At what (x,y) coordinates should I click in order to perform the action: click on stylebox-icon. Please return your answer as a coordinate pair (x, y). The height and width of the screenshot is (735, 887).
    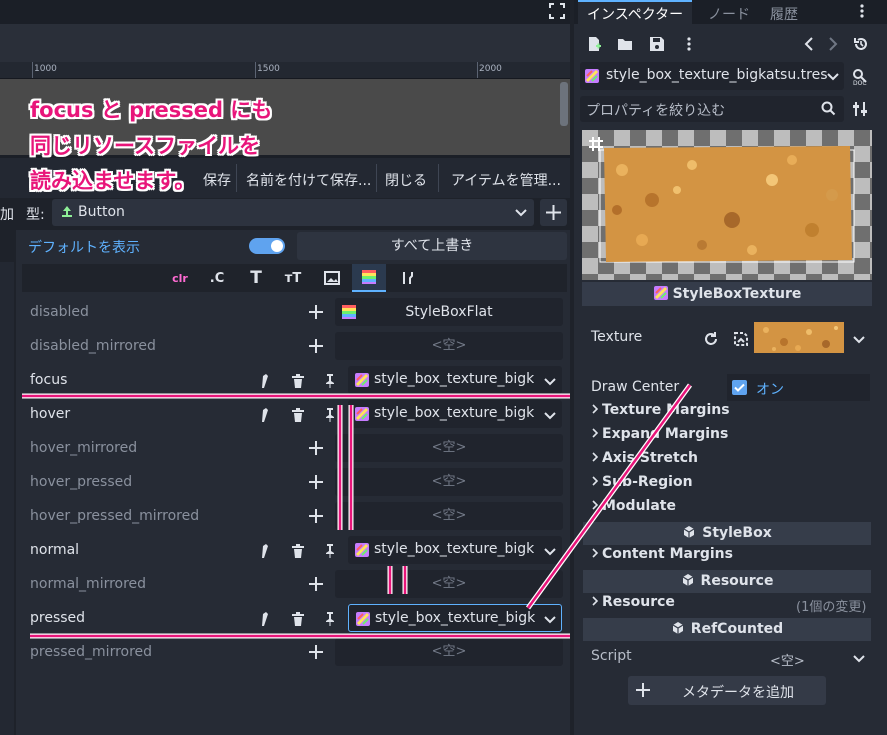
    Looking at the image, I should click on (369, 277).